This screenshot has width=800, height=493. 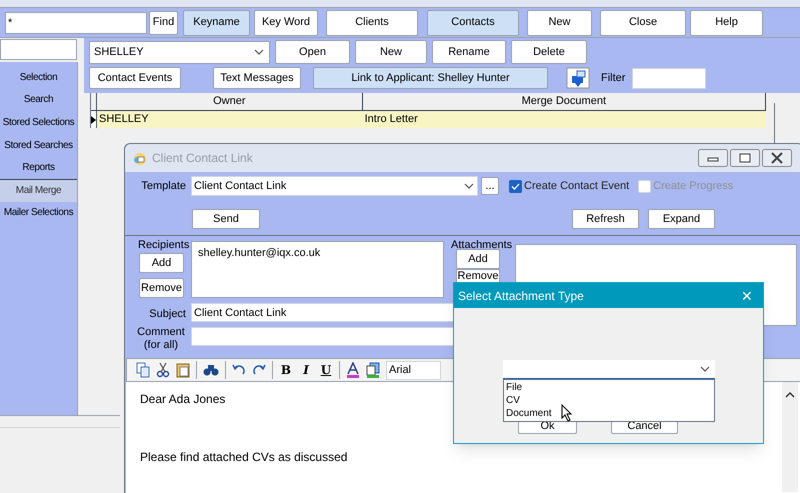 What do you see at coordinates (161, 339) in the screenshot?
I see `comment-label: Comment (for all)` at bounding box center [161, 339].